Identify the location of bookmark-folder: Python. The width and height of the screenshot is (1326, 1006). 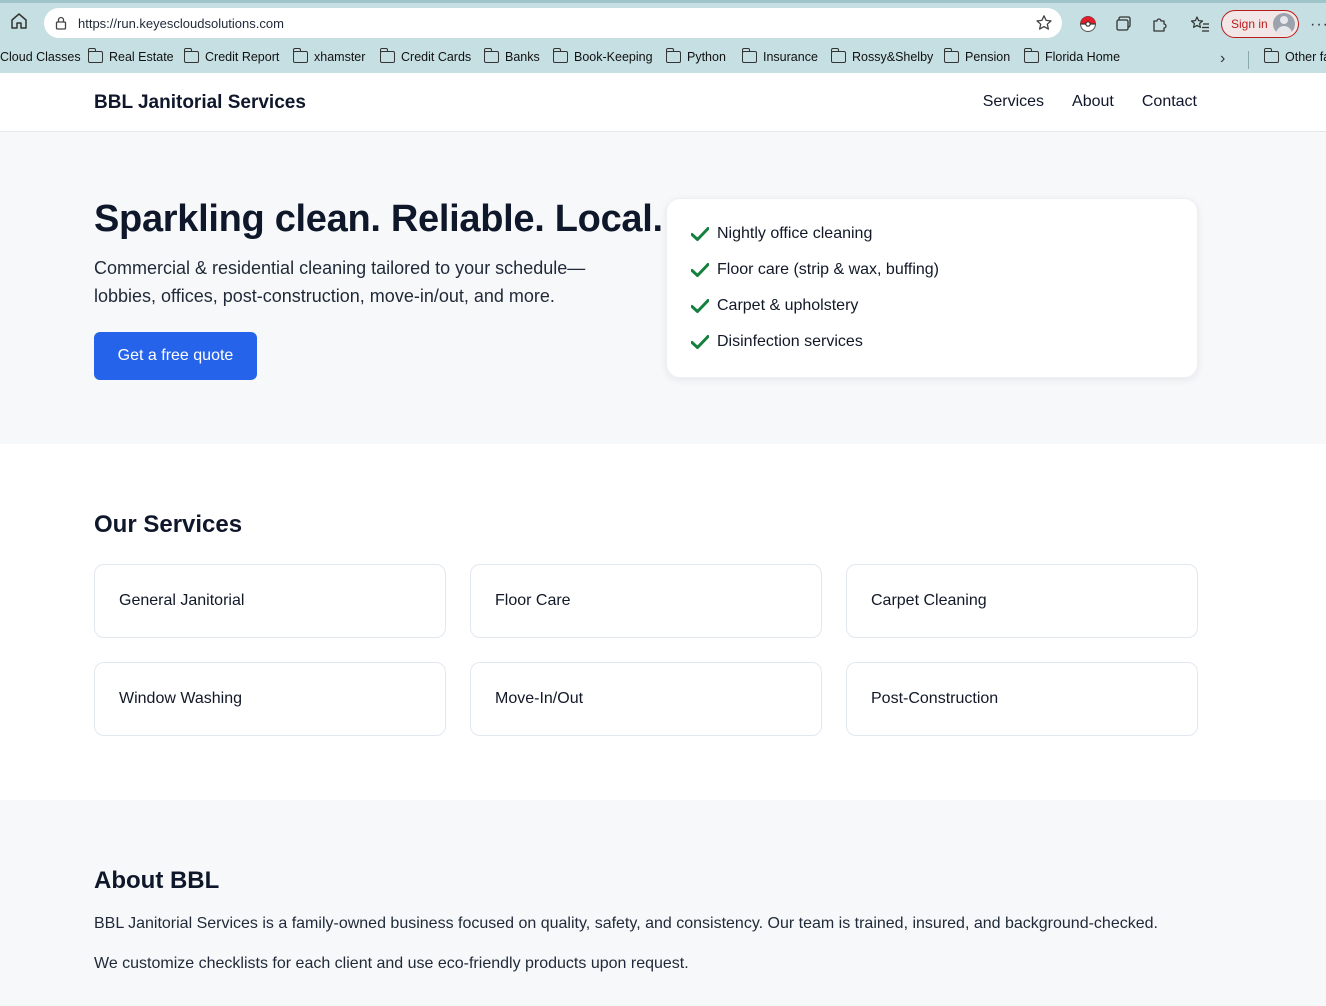
(695, 56).